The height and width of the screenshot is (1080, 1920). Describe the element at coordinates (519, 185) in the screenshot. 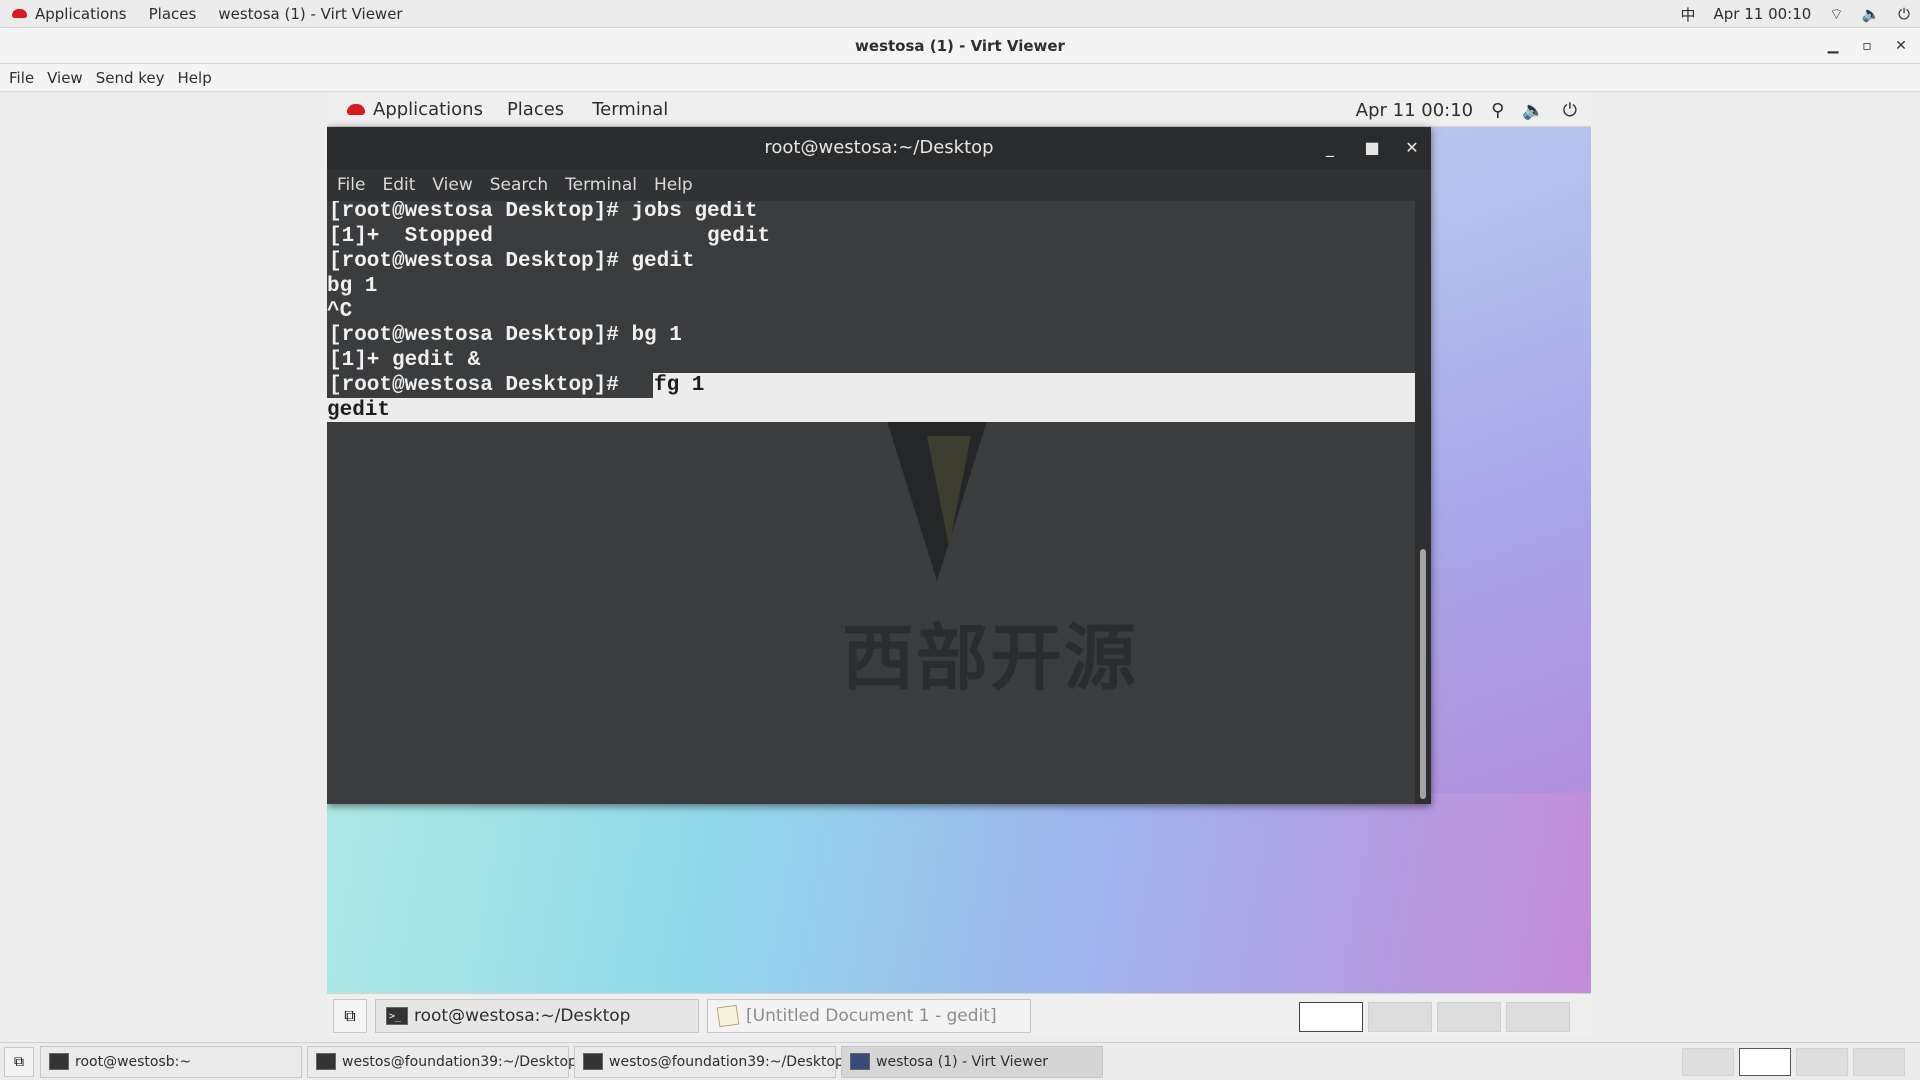

I see `terminal-menu-search: Search` at that location.